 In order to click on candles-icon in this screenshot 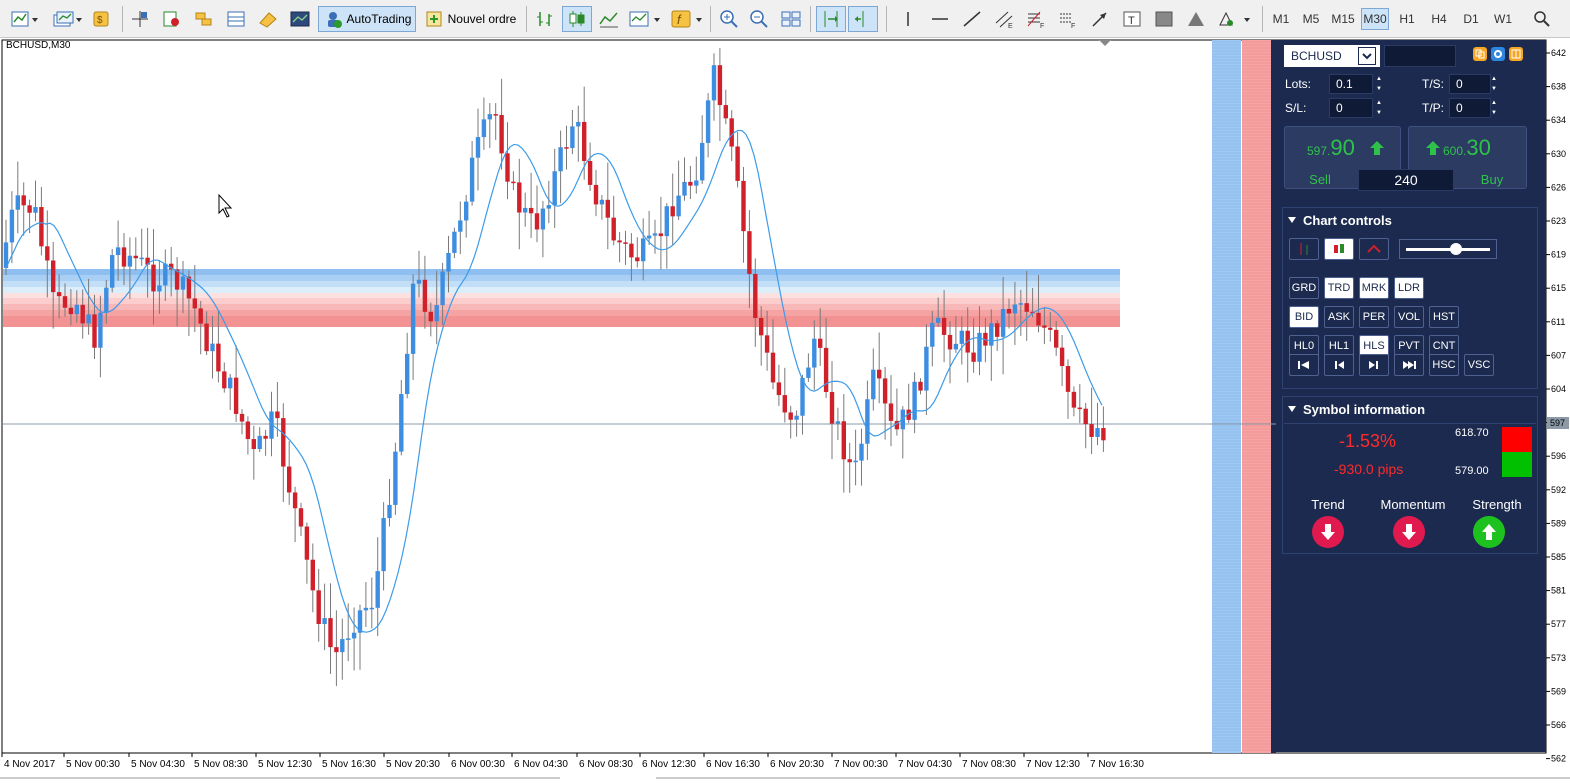, I will do `click(1339, 248)`.